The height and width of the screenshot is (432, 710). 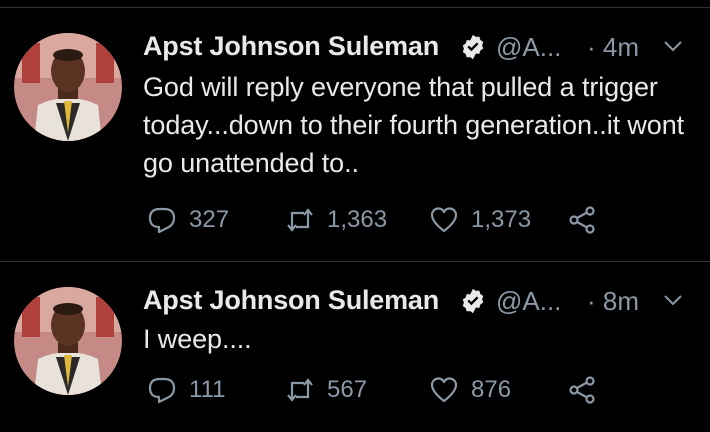 I want to click on reply-button: 111, so click(x=186, y=390).